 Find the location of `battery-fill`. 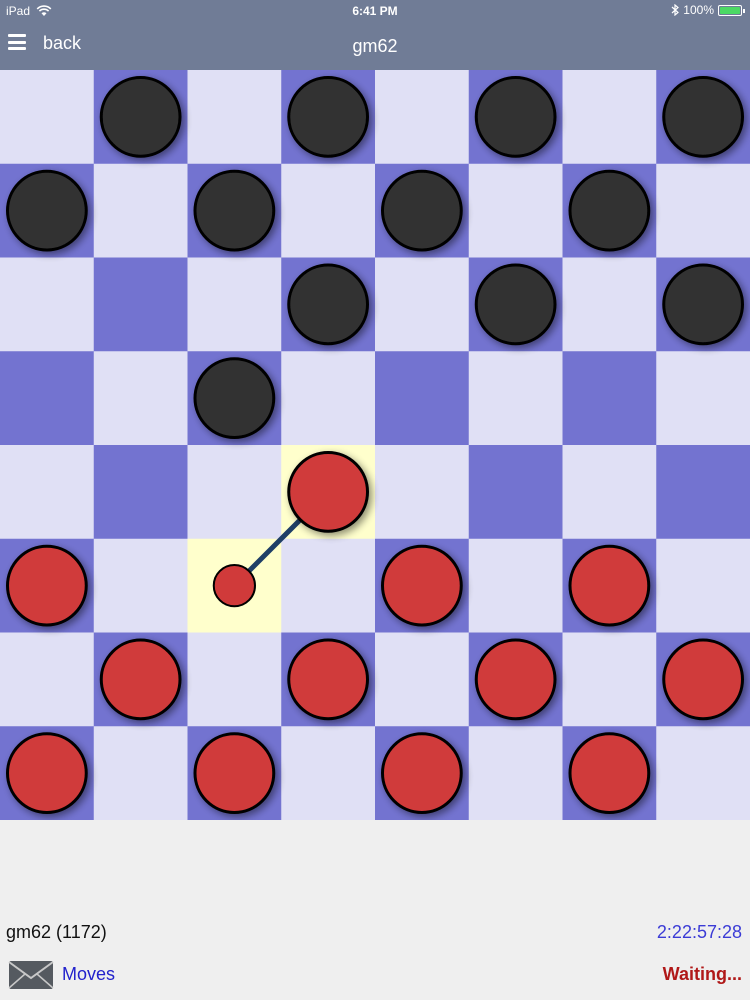

battery-fill is located at coordinates (730, 10).